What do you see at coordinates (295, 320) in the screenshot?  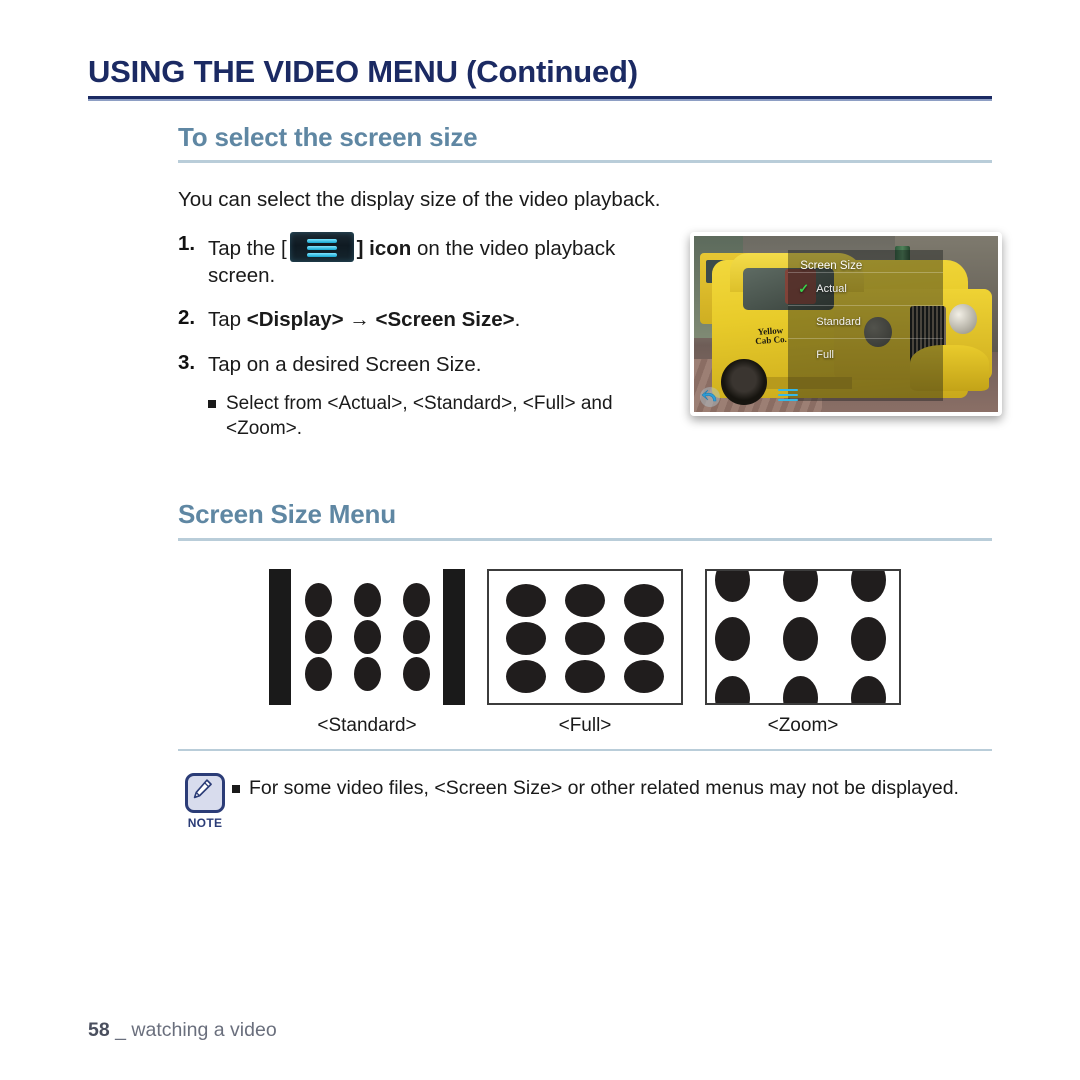 I see `step-2-menu-display: <Display>` at bounding box center [295, 320].